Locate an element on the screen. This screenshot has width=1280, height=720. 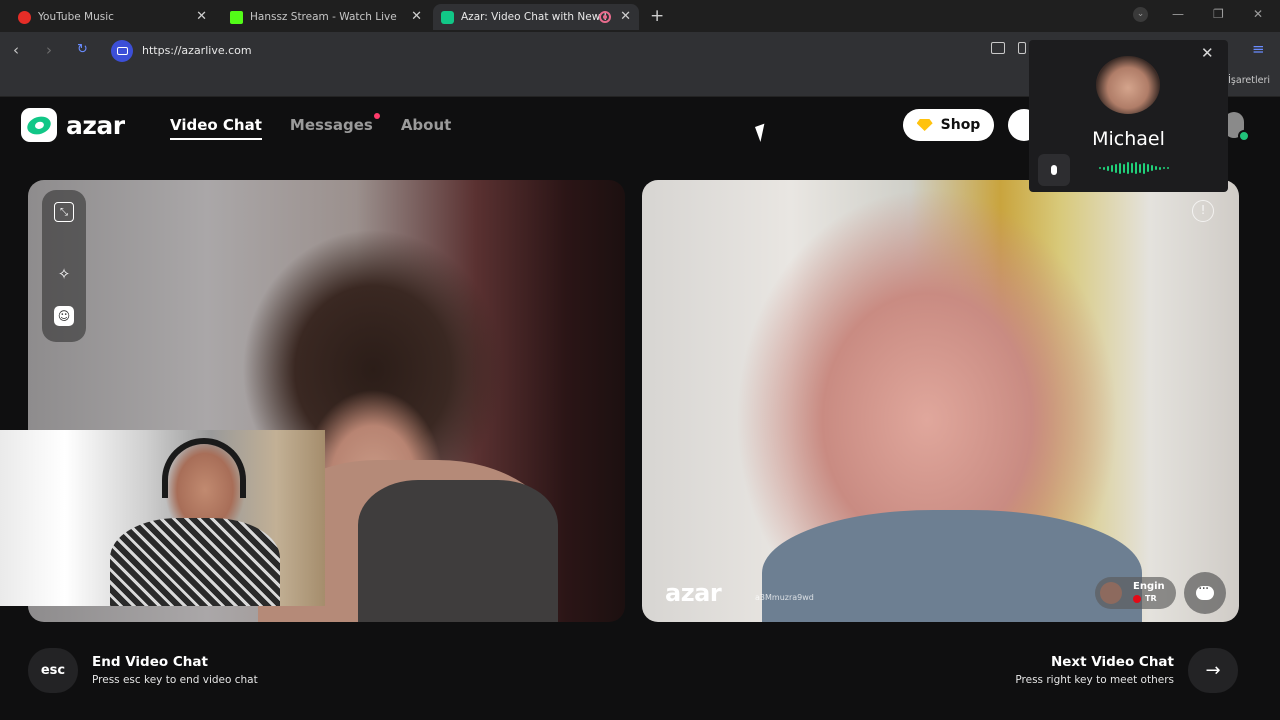
notification-dot is located at coordinates (376, 116).